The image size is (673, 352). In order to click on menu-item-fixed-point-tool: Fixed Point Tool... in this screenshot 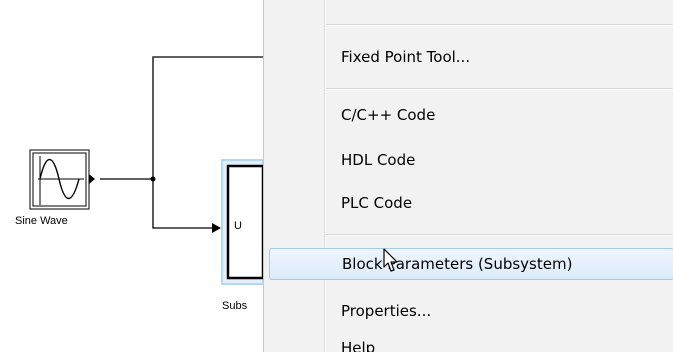, I will do `click(468, 57)`.